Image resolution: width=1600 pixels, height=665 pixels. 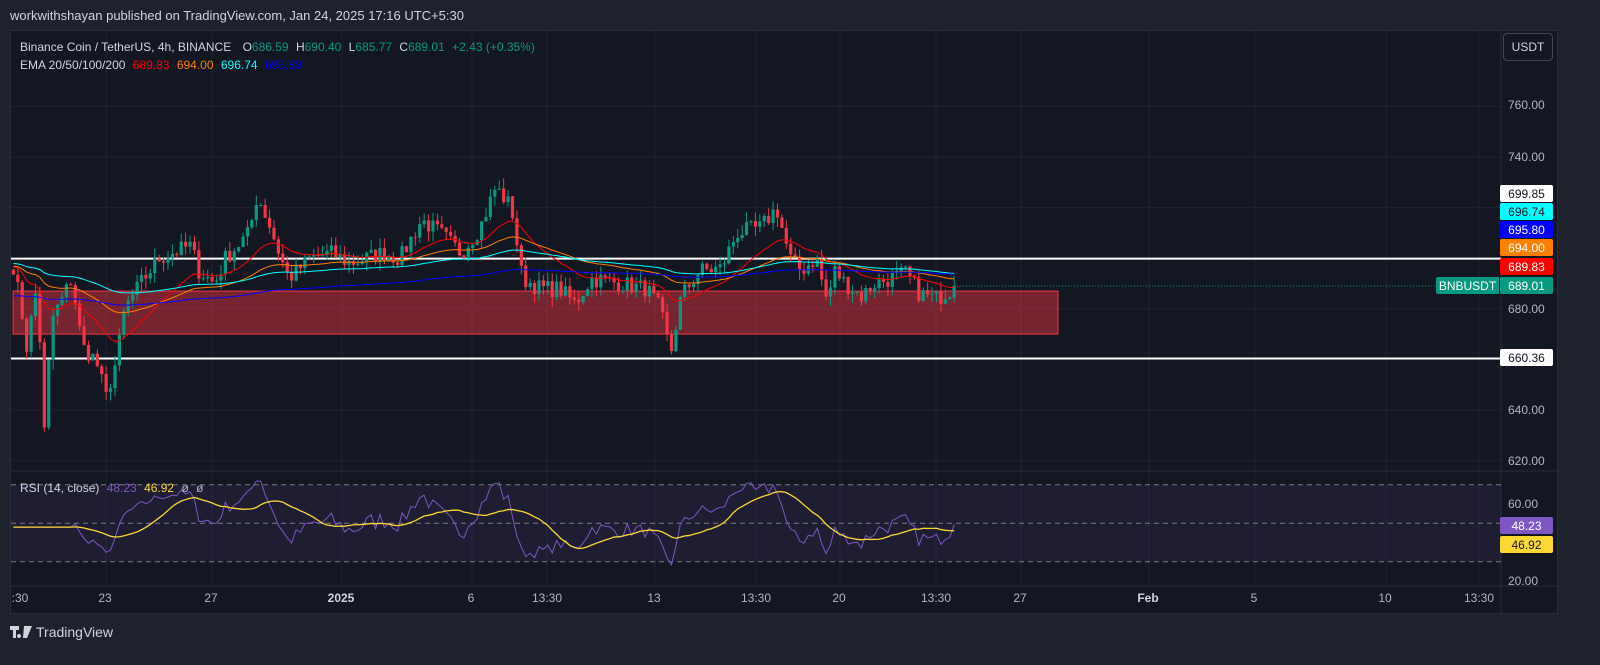 I want to click on high-value: 690.40, so click(x=323, y=47).